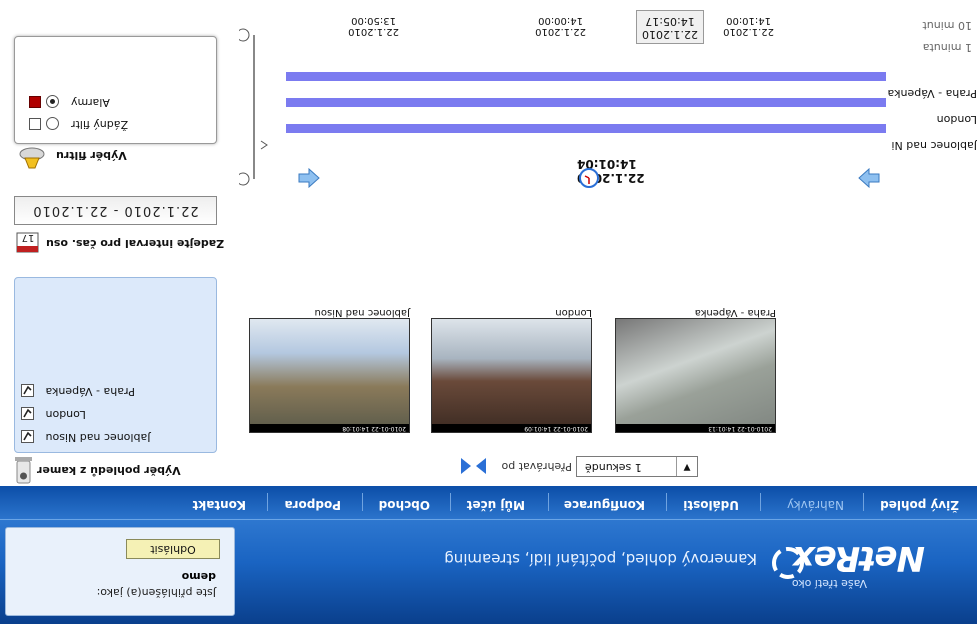 The image size is (977, 624). What do you see at coordinates (198, 576) in the screenshot?
I see `login-username: demo` at bounding box center [198, 576].